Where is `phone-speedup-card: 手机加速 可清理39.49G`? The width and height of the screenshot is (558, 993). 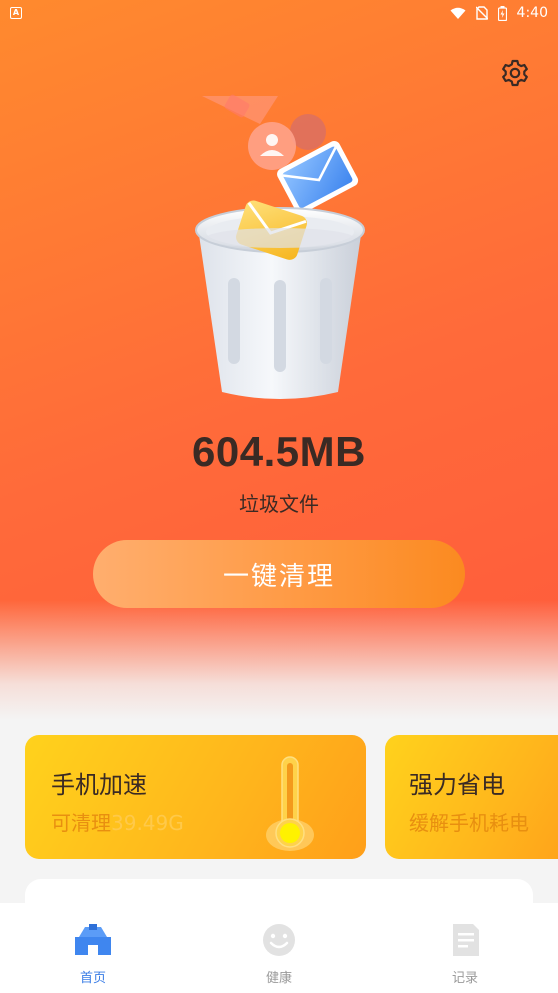
phone-speedup-card: 手机加速 可清理39.49G is located at coordinates (195, 797).